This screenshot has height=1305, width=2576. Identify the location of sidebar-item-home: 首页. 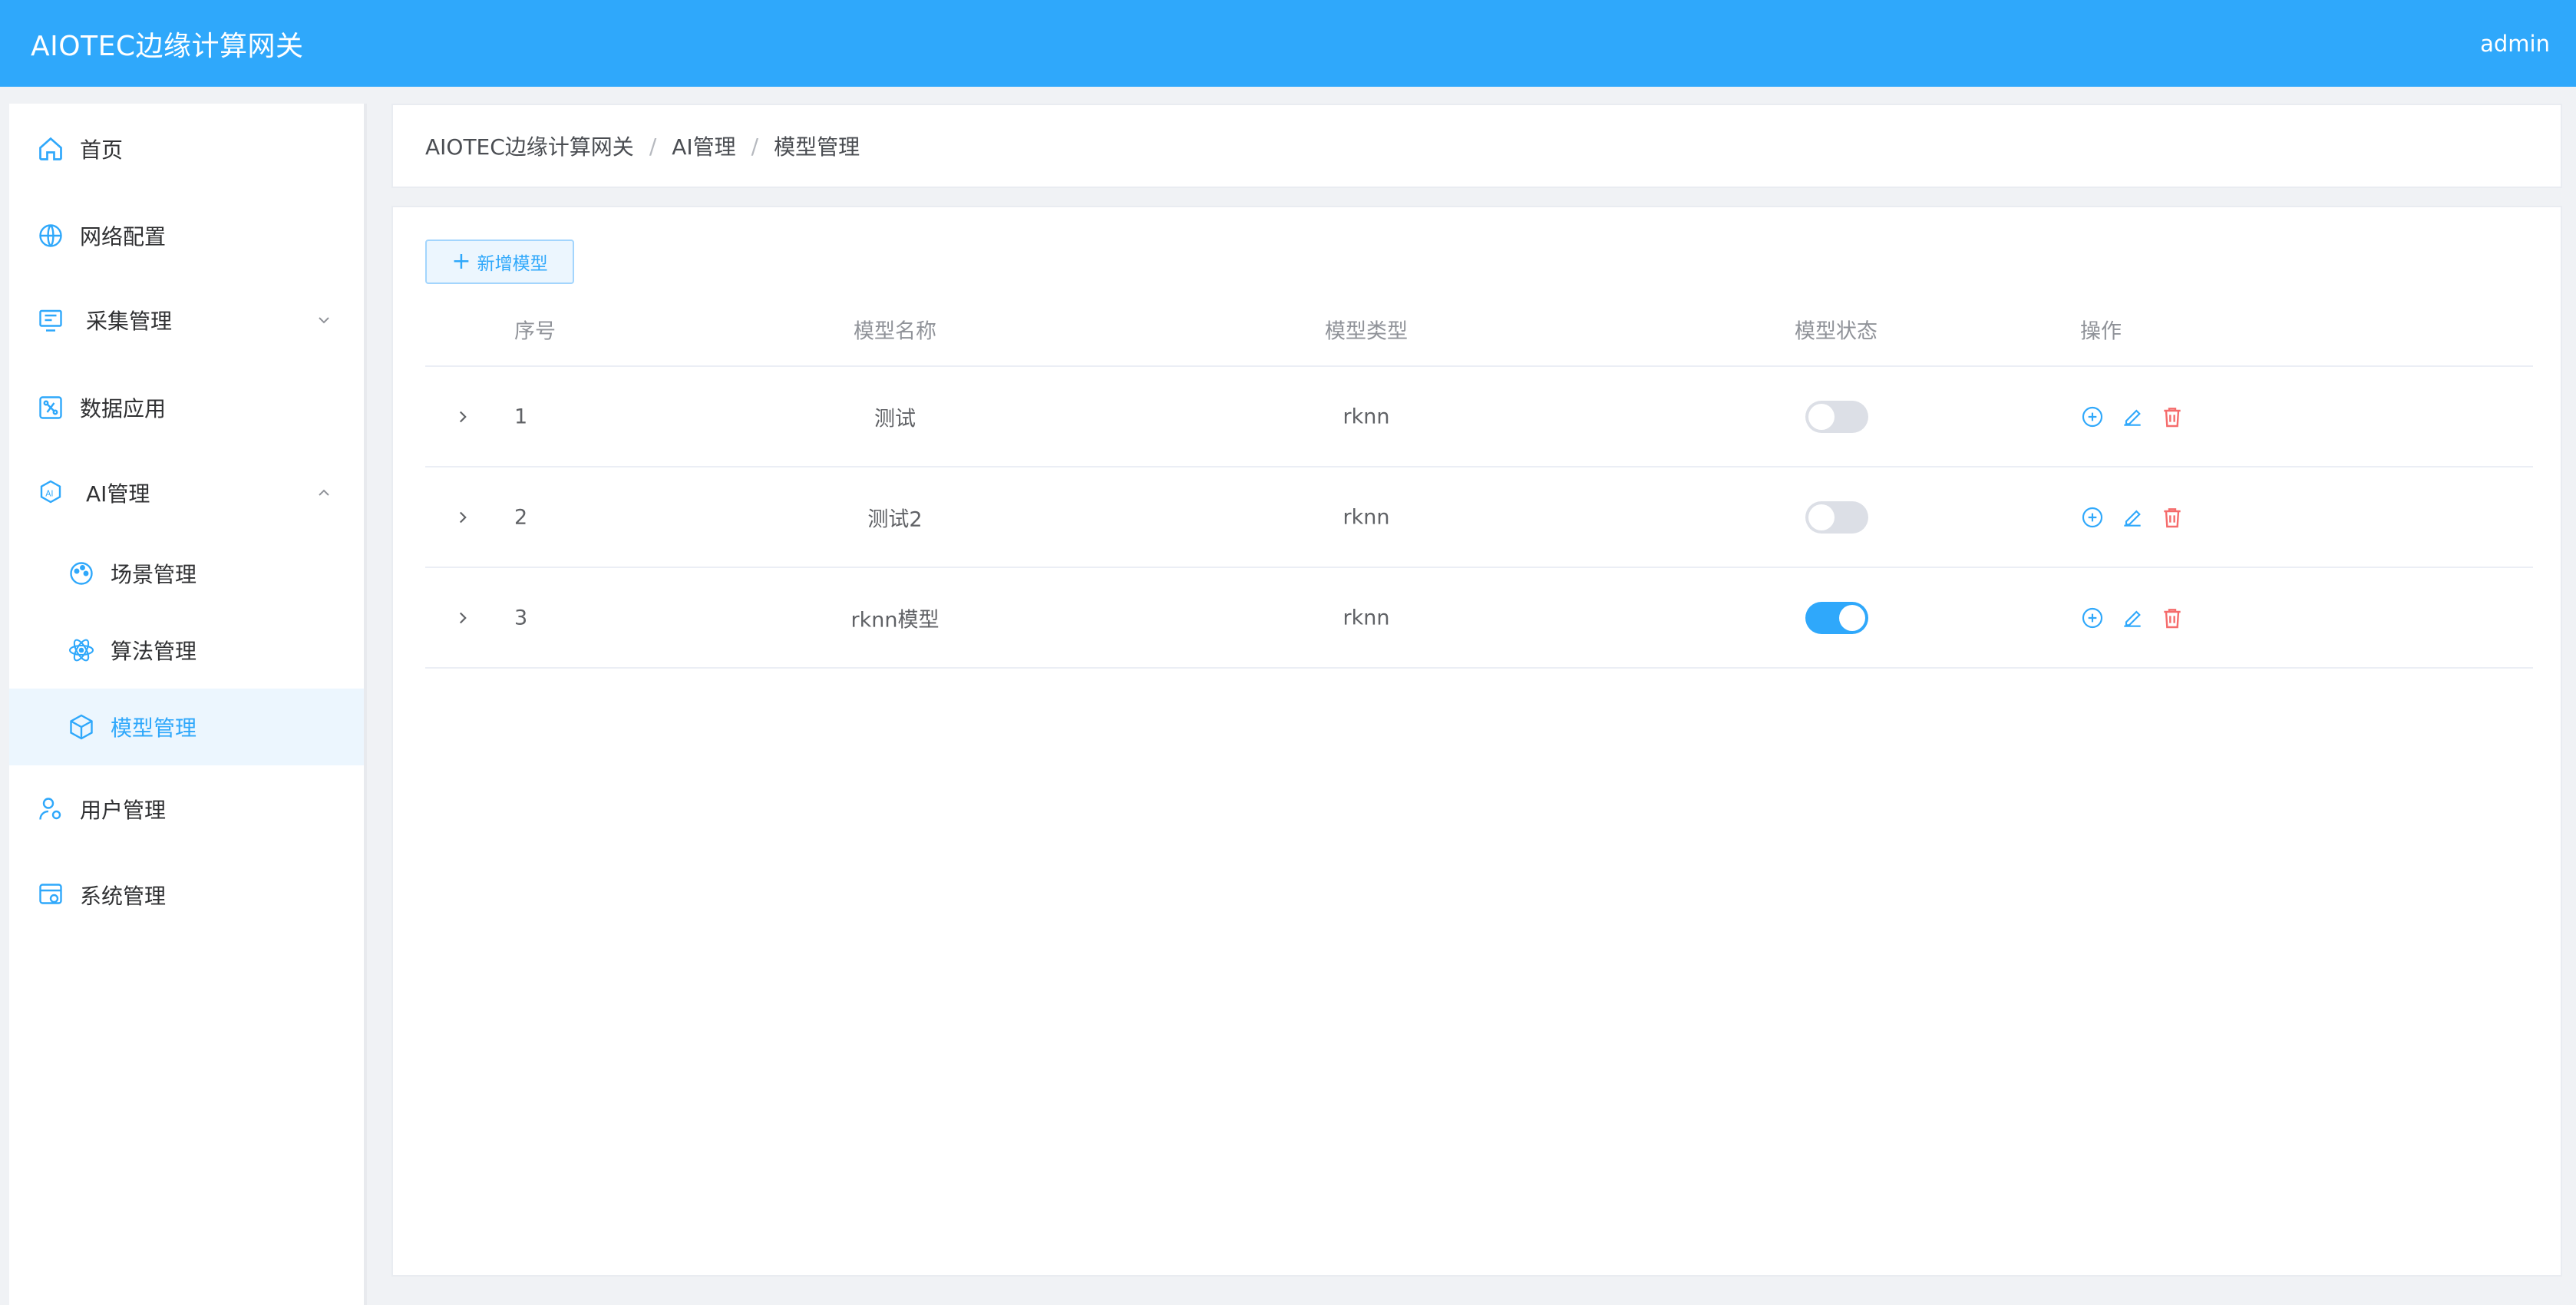
(186, 149).